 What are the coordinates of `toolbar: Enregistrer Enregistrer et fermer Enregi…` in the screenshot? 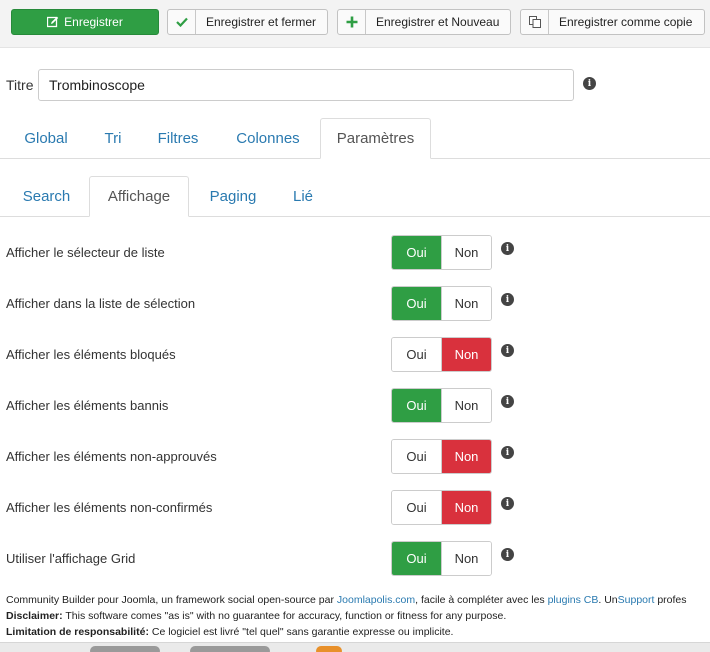 It's located at (355, 24).